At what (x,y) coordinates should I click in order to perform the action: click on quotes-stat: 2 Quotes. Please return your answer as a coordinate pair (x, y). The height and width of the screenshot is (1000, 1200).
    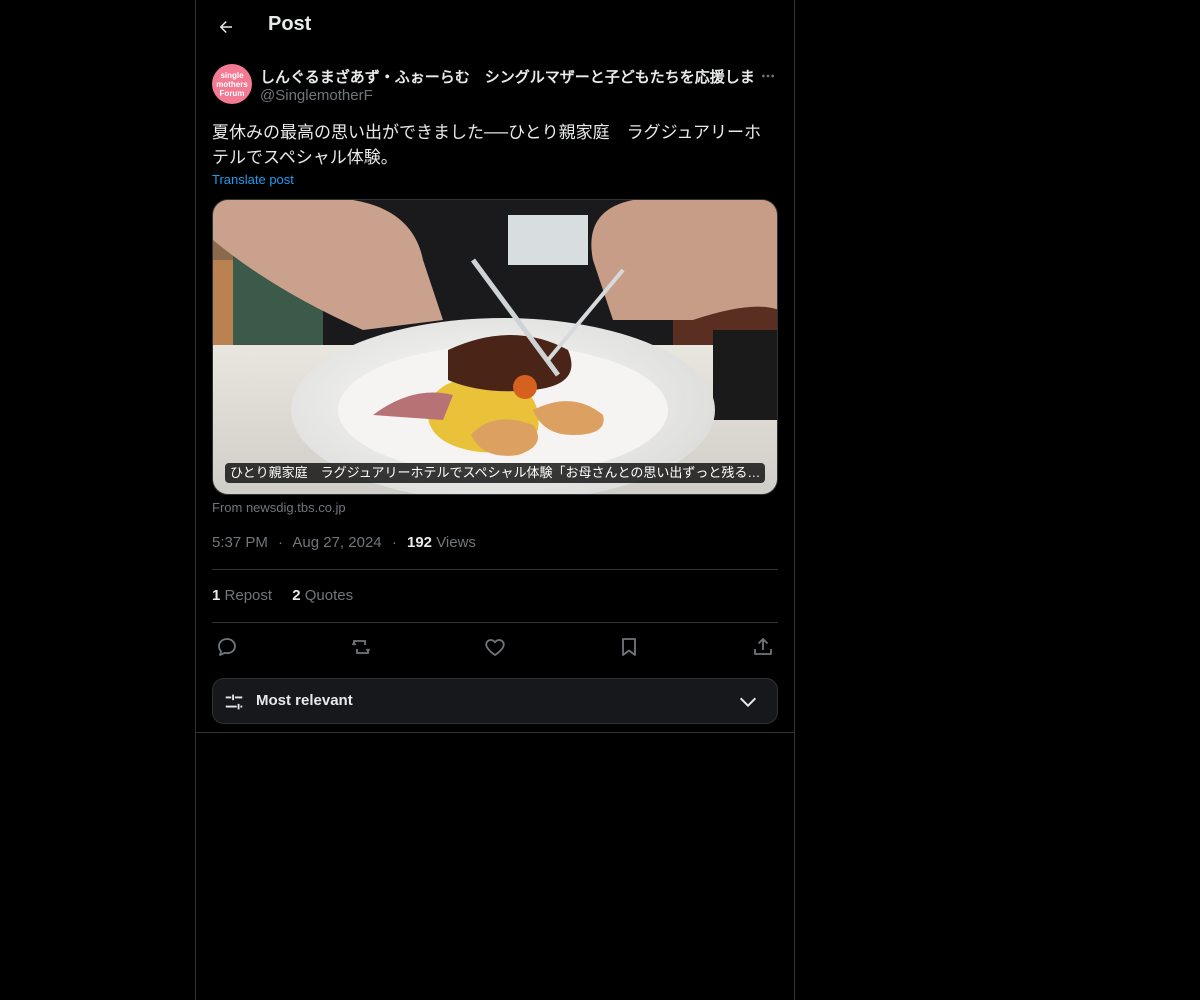
    Looking at the image, I should click on (322, 595).